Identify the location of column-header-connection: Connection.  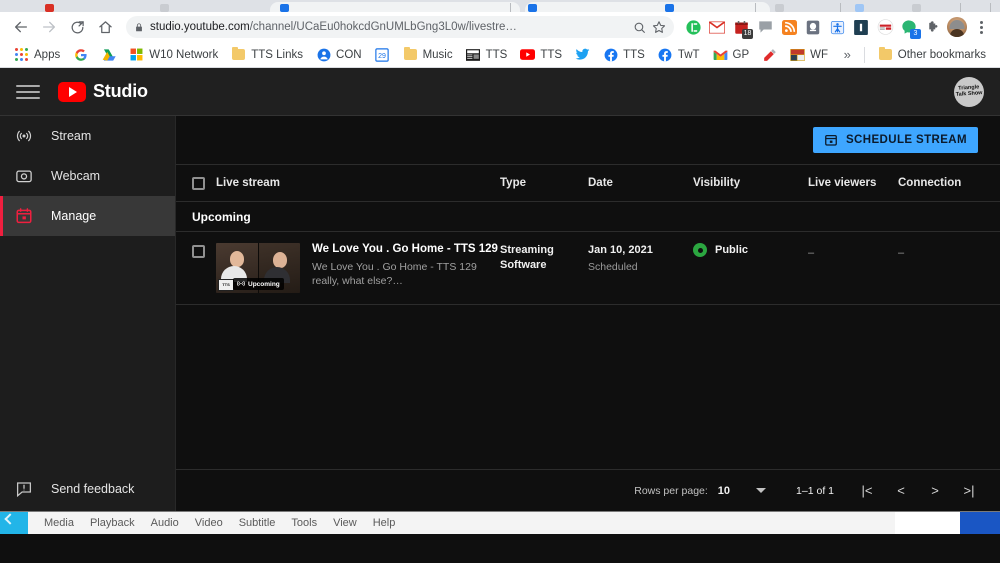
(930, 183).